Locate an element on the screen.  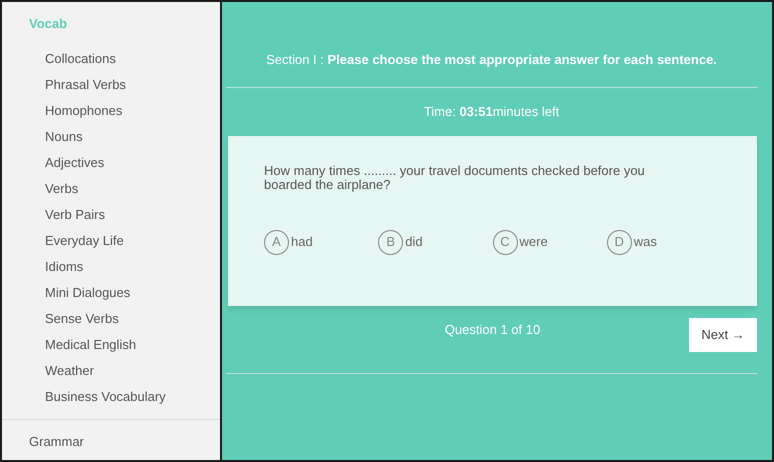
sidebar-section: Grammar is located at coordinates (111, 442).